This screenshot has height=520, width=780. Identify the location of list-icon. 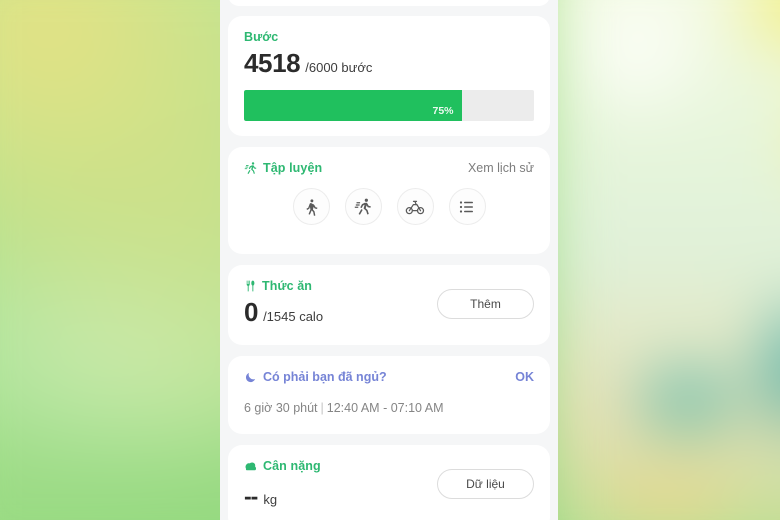
(467, 207).